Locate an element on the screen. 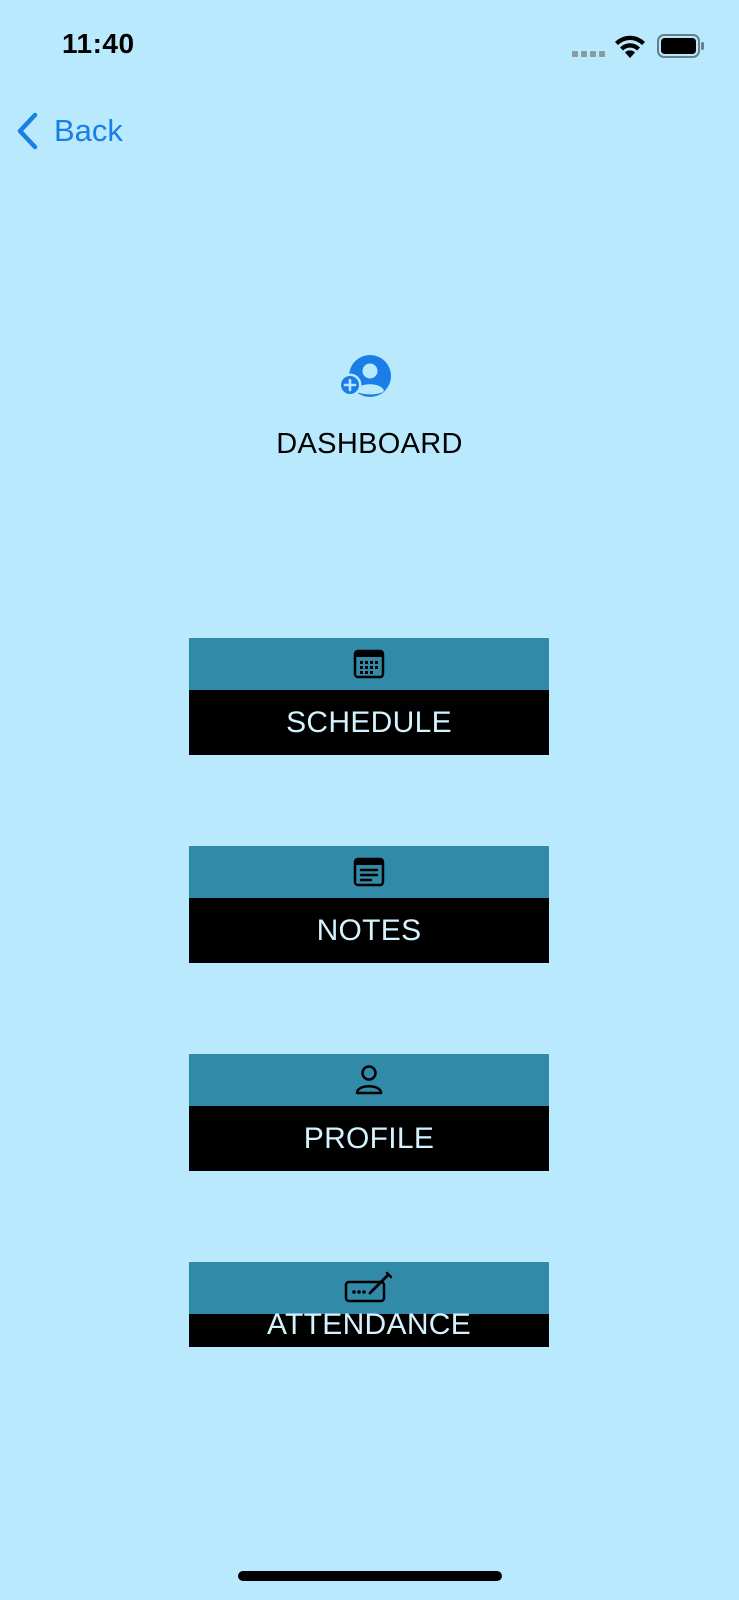 The width and height of the screenshot is (739, 1600). notes-button: NOTES is located at coordinates (369, 904).